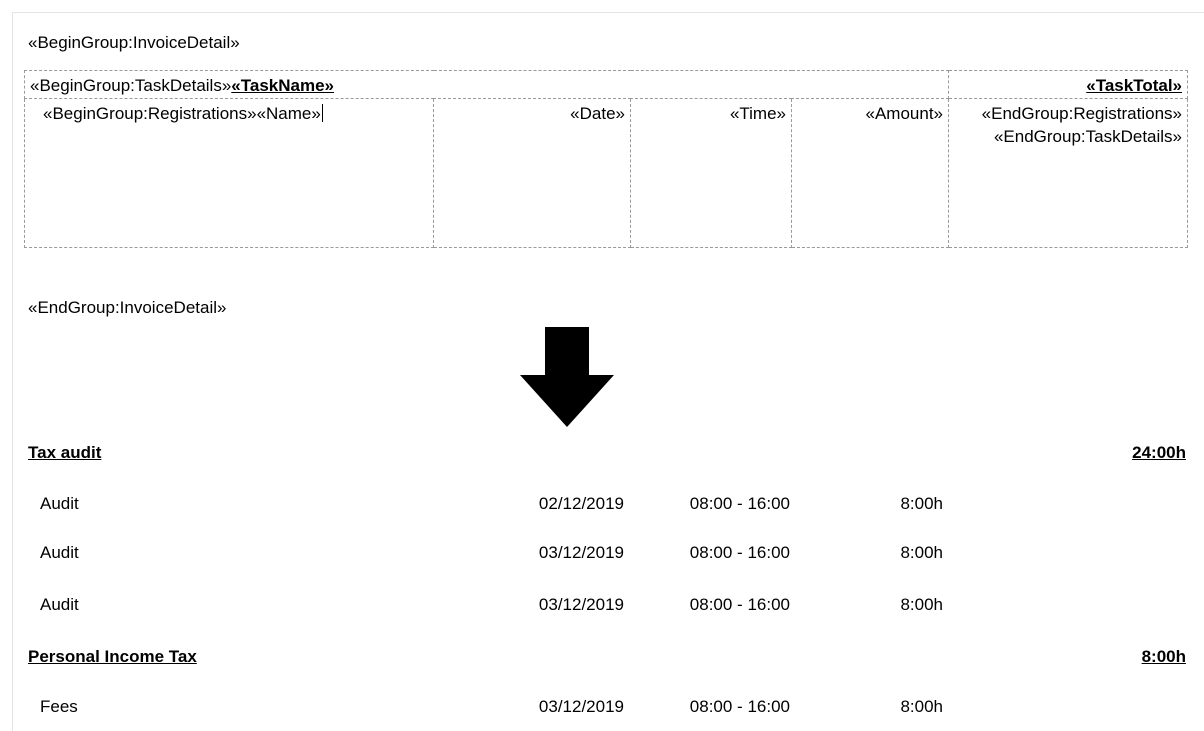 The width and height of the screenshot is (1204, 731). What do you see at coordinates (1068, 113) in the screenshot?
I see `end-registrations-field: «EndGroup:Registrations»` at bounding box center [1068, 113].